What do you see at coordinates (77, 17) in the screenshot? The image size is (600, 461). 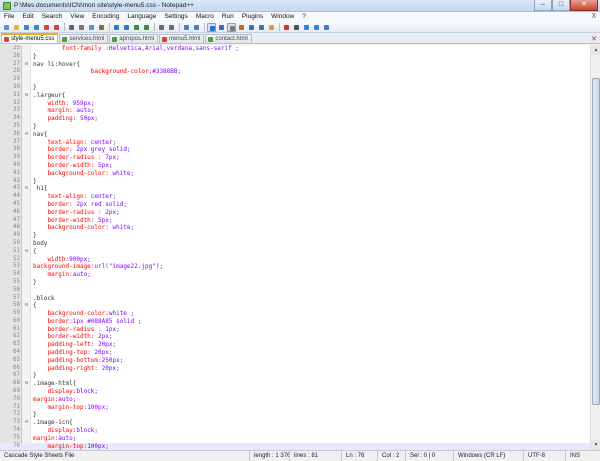 I see `menu-view: View` at bounding box center [77, 17].